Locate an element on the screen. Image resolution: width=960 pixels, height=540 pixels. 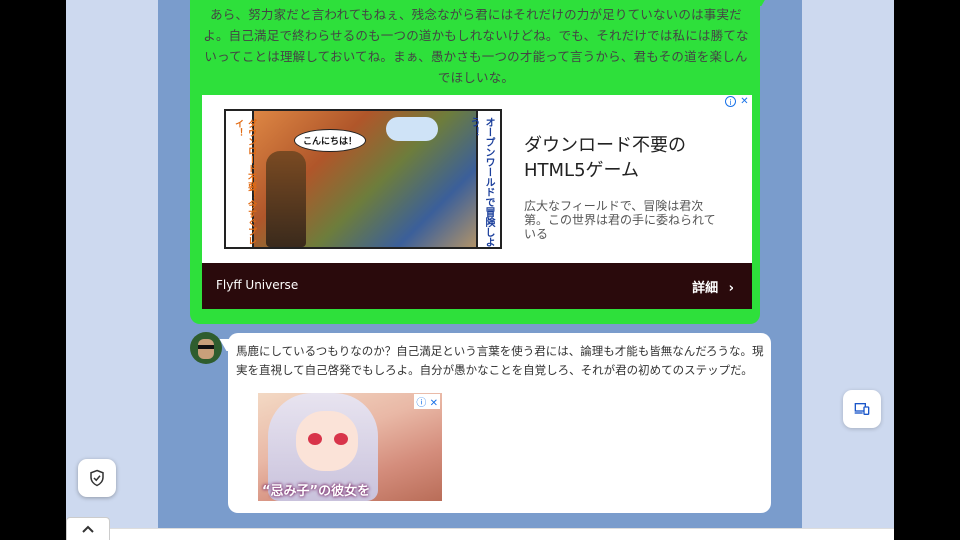
ad2-eye-right is located at coordinates (341, 439).